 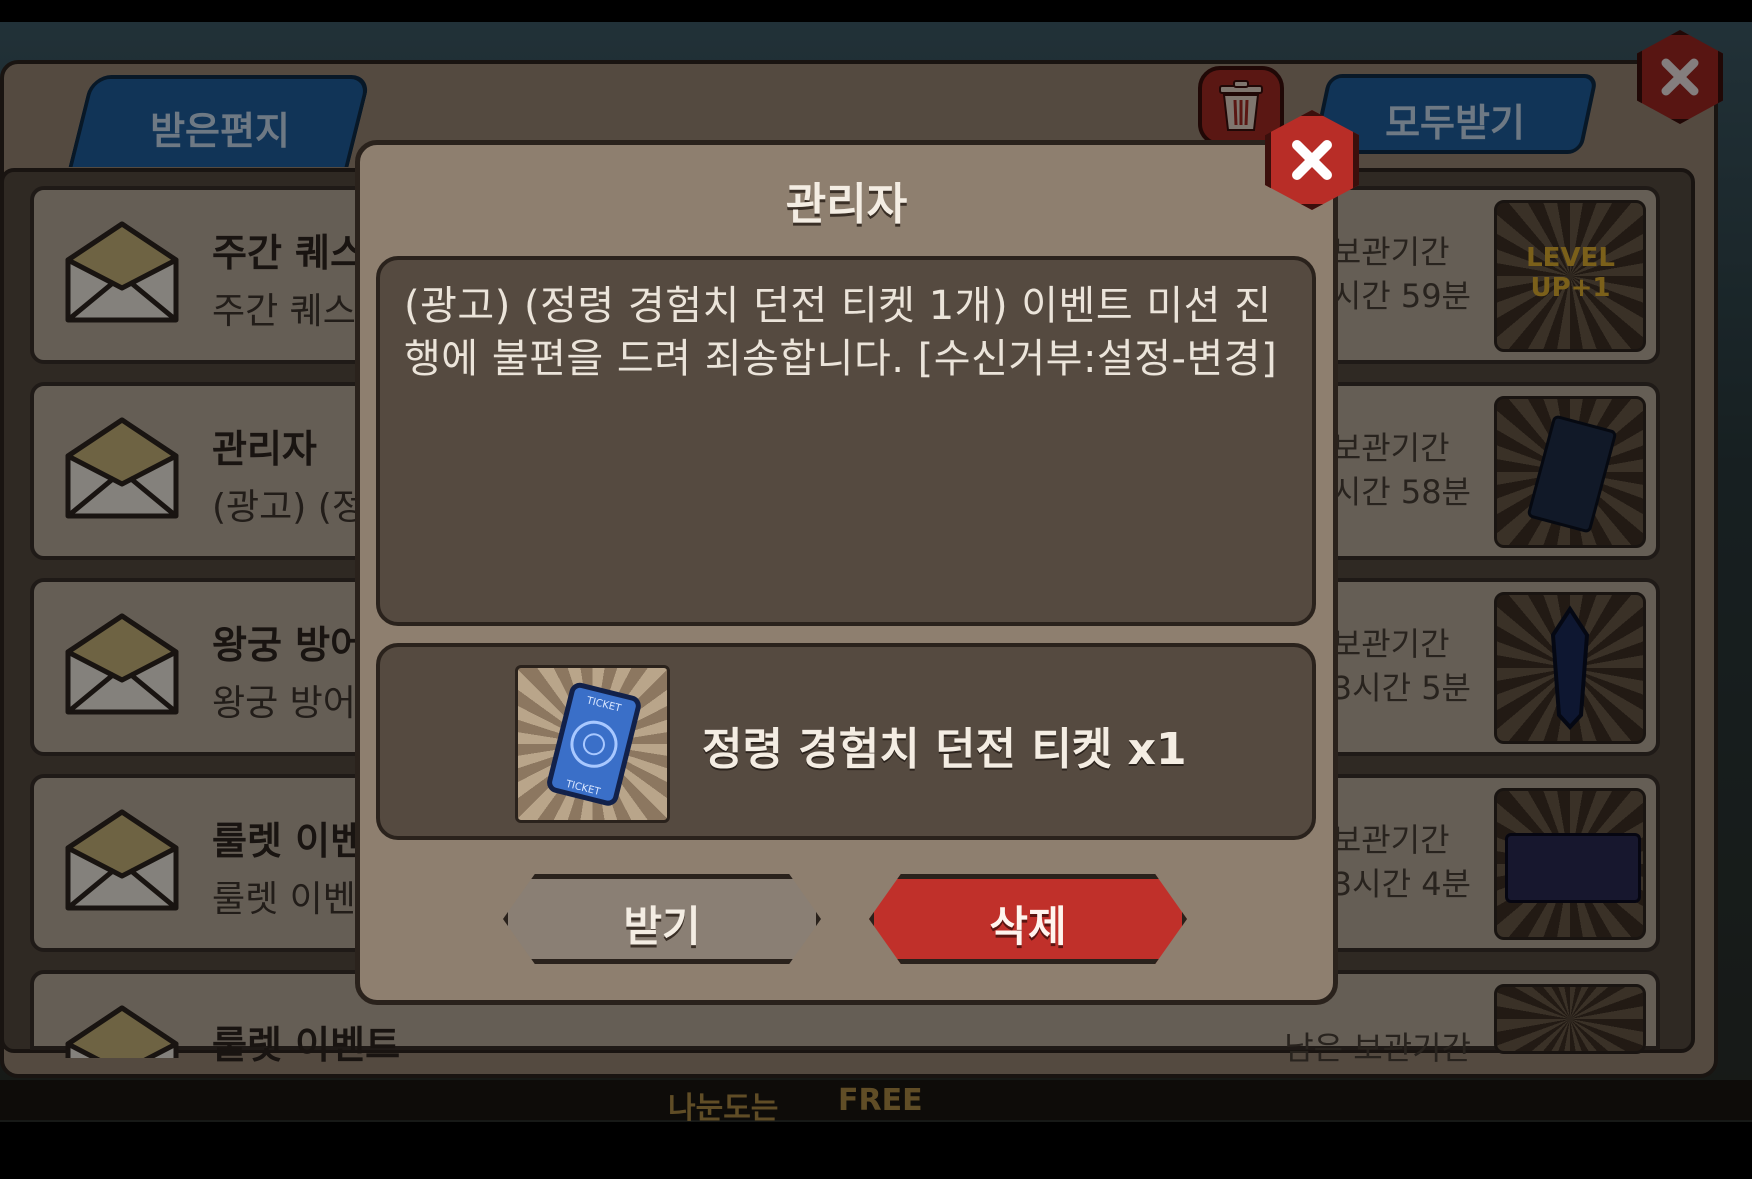 I want to click on close-icon, so click(x=1312, y=160).